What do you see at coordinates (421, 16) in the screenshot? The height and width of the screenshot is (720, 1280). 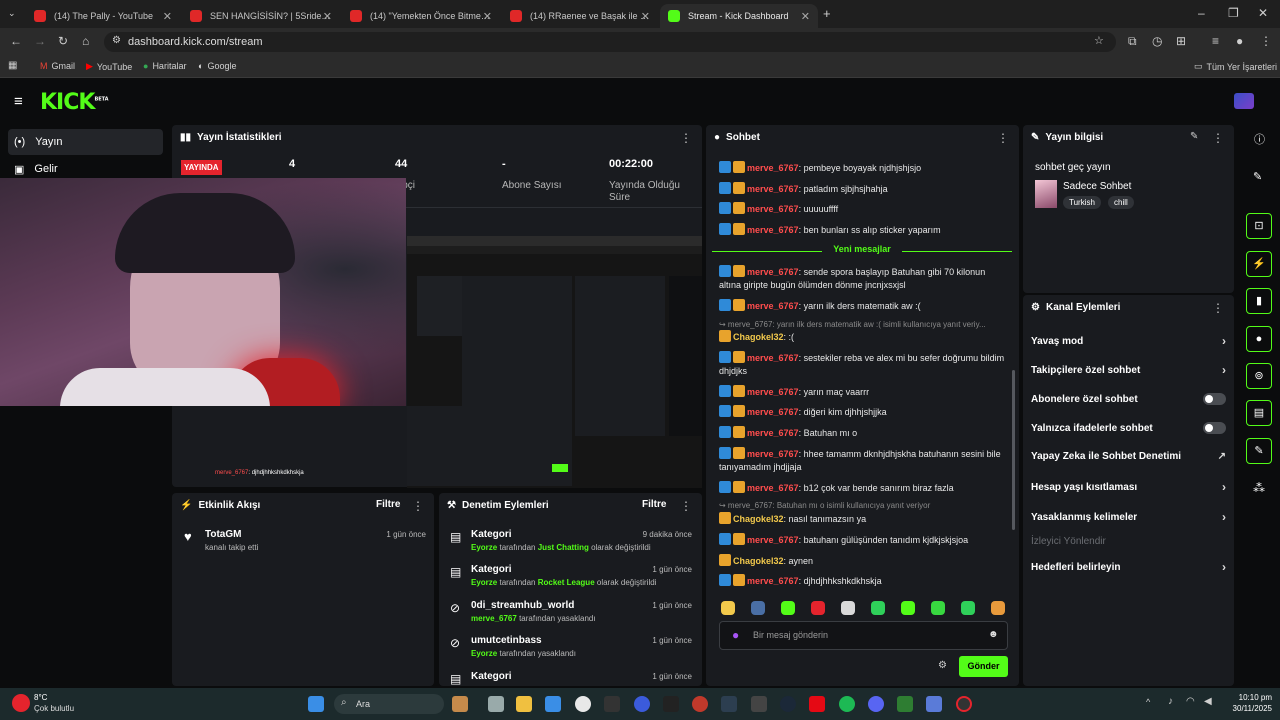 I see `browser-tab: (14) "Yemekten Önce Bitmeyen ✕` at bounding box center [421, 16].